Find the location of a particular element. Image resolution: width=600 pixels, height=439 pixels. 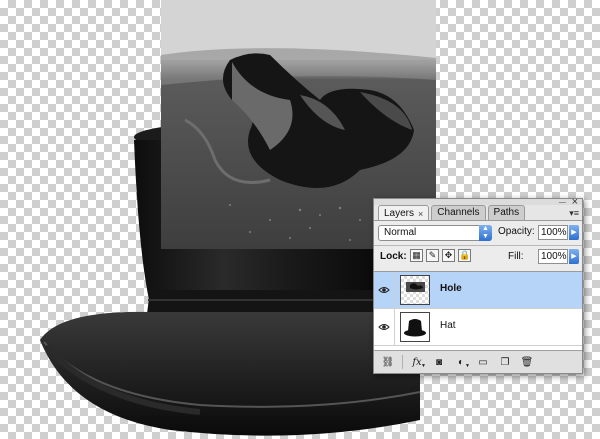

tab-label: Channels is located at coordinates (458, 212).